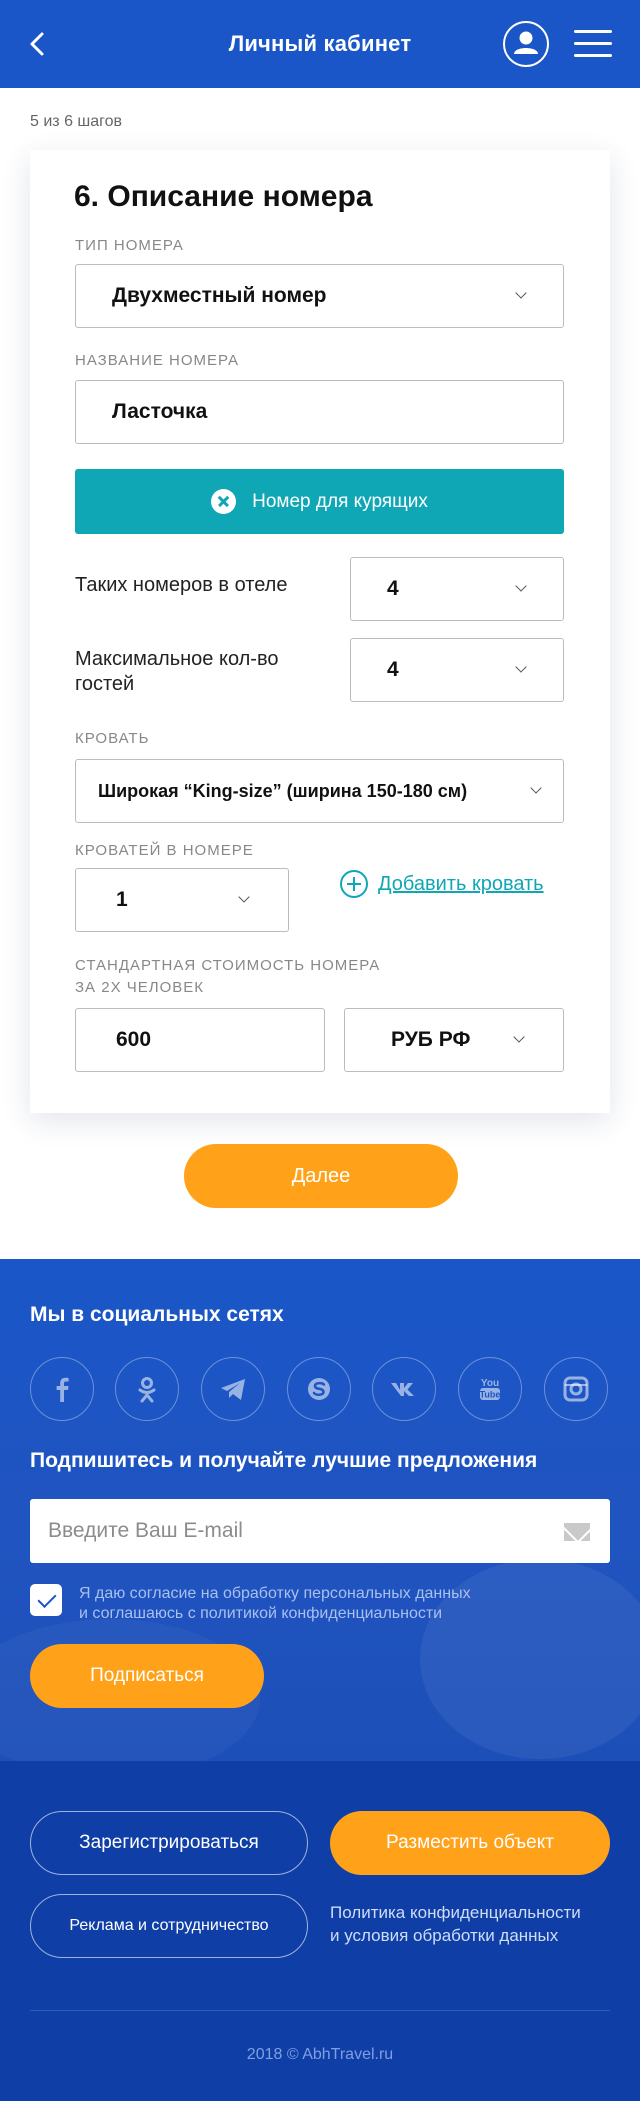  I want to click on rooms-count-select: 4, so click(457, 589).